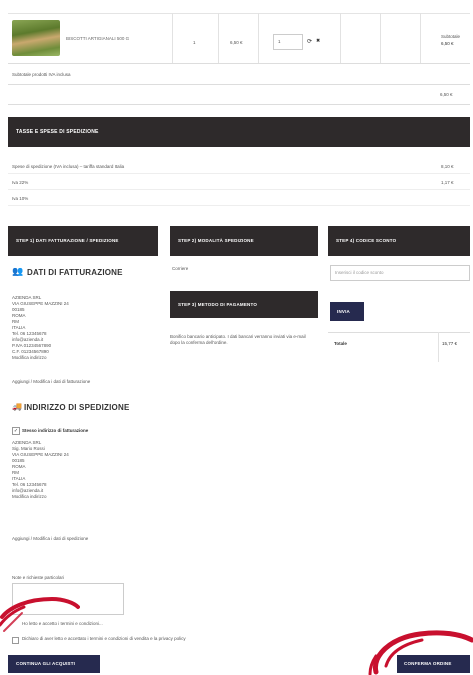 This screenshot has width=473, height=675. I want to click on billing-line: Modifica indirizzo, so click(29, 357).